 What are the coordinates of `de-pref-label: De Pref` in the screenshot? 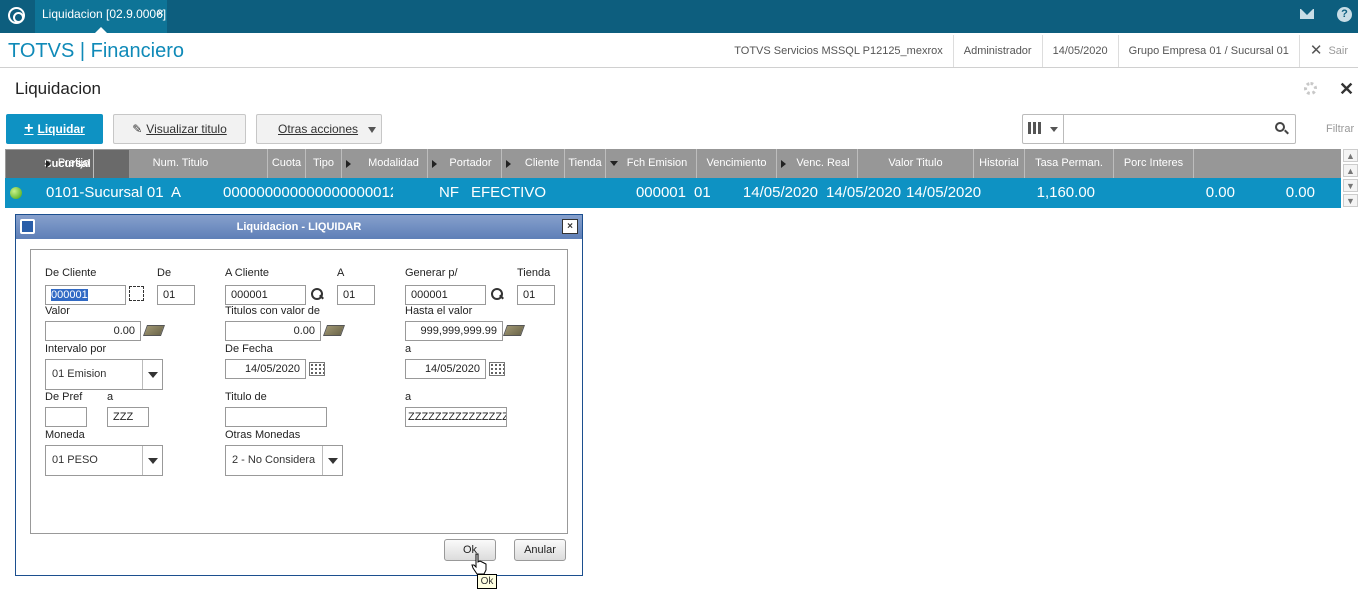 It's located at (64, 397).